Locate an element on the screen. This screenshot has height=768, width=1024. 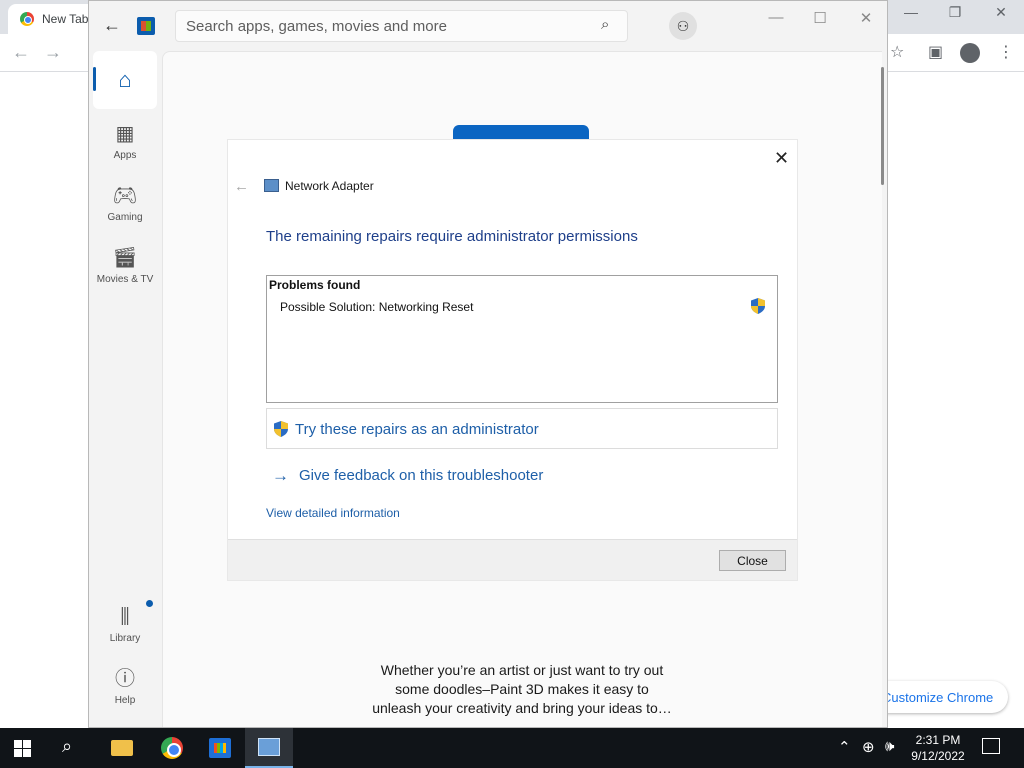
clock: 2:31 PM 9/12/2022 is located at coordinates (938, 748).